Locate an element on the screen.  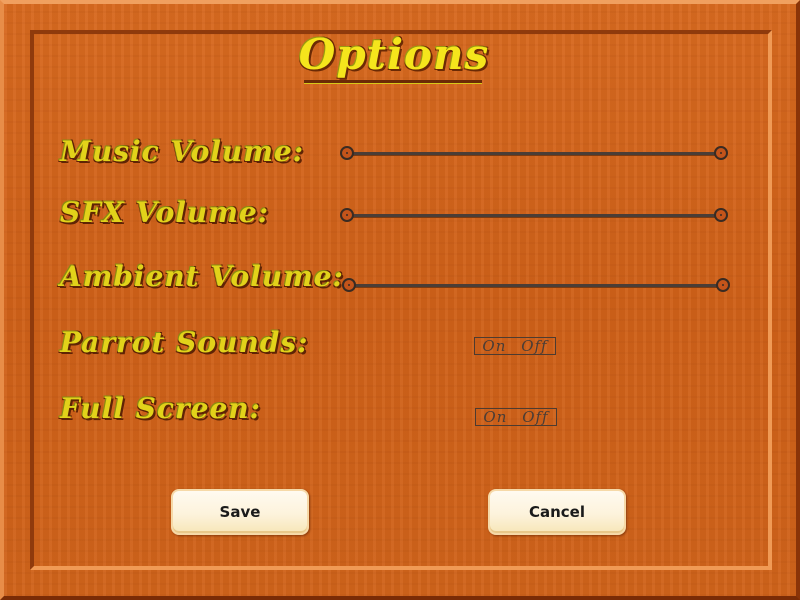
parrot-sounds-on-option: On is located at coordinates (494, 346).